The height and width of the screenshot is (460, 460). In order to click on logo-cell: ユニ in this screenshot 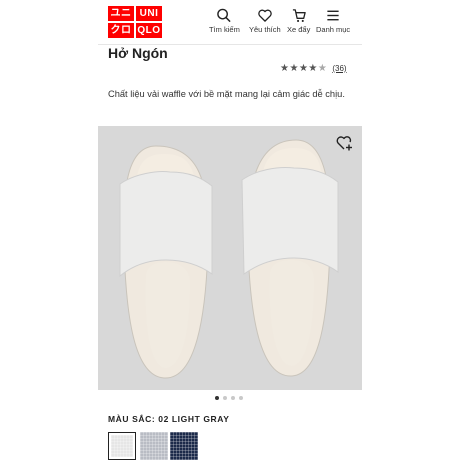, I will do `click(121, 13)`.